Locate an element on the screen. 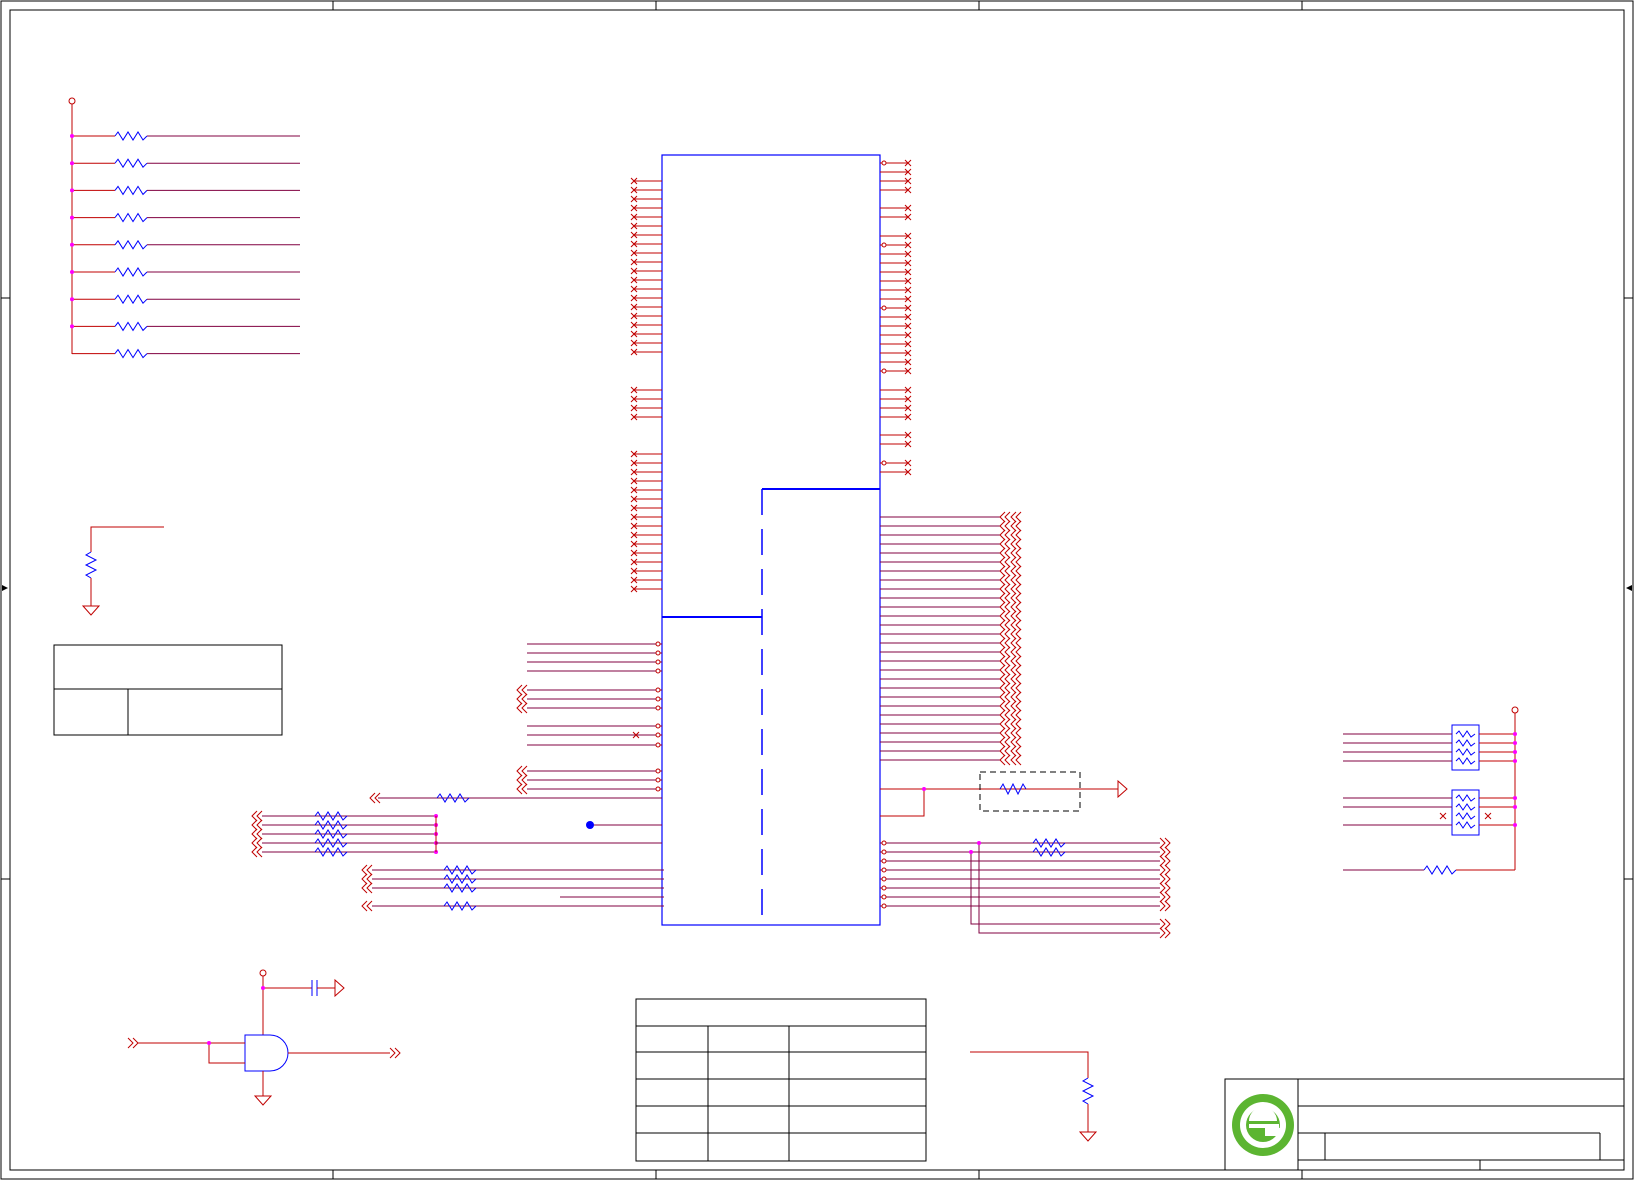  optional-resistor-block is located at coordinates (1004, 794).